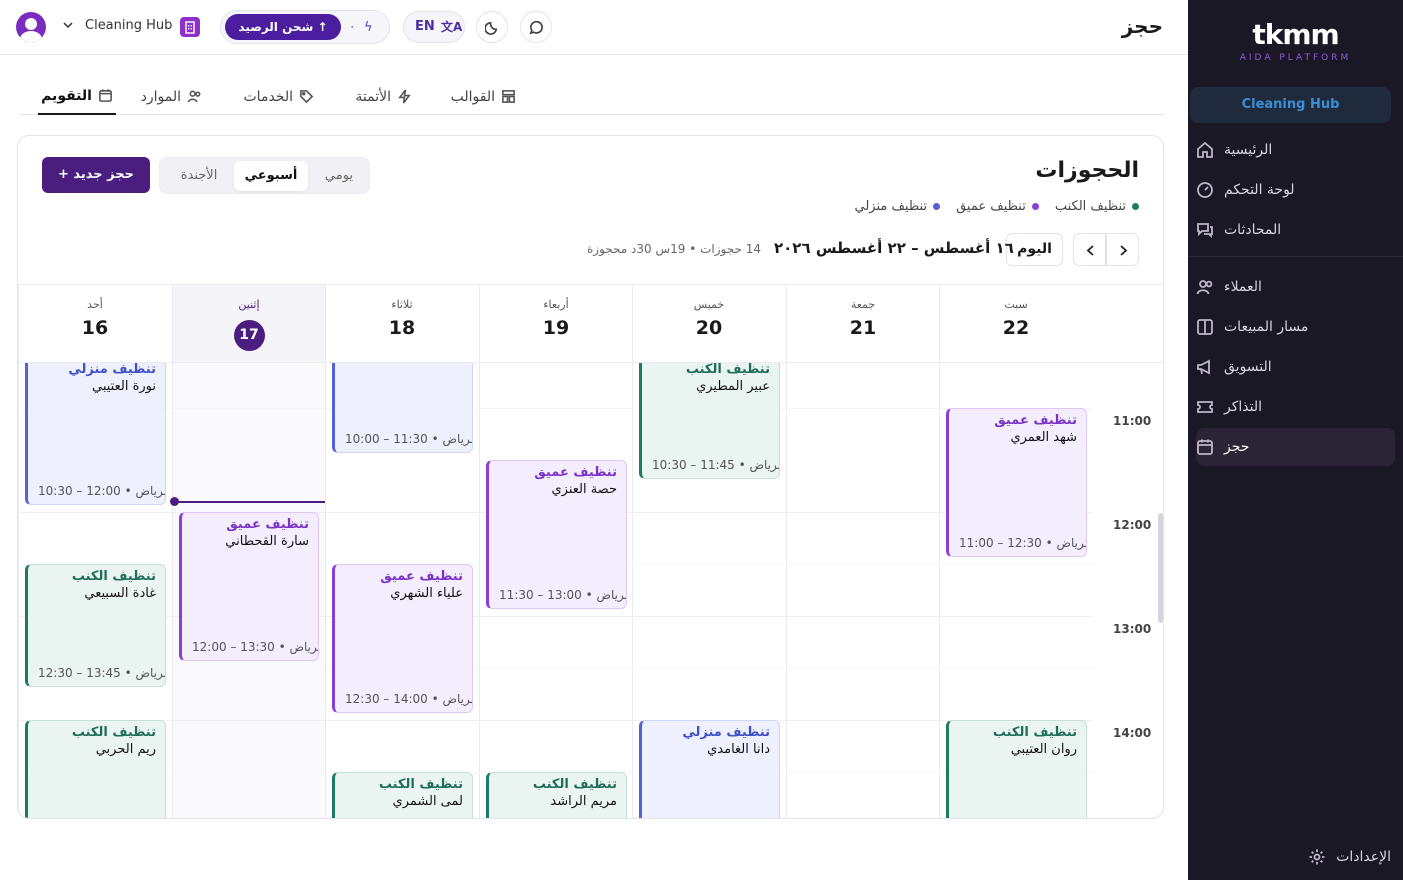  I want to click on page-title: حجز, so click(1142, 26).